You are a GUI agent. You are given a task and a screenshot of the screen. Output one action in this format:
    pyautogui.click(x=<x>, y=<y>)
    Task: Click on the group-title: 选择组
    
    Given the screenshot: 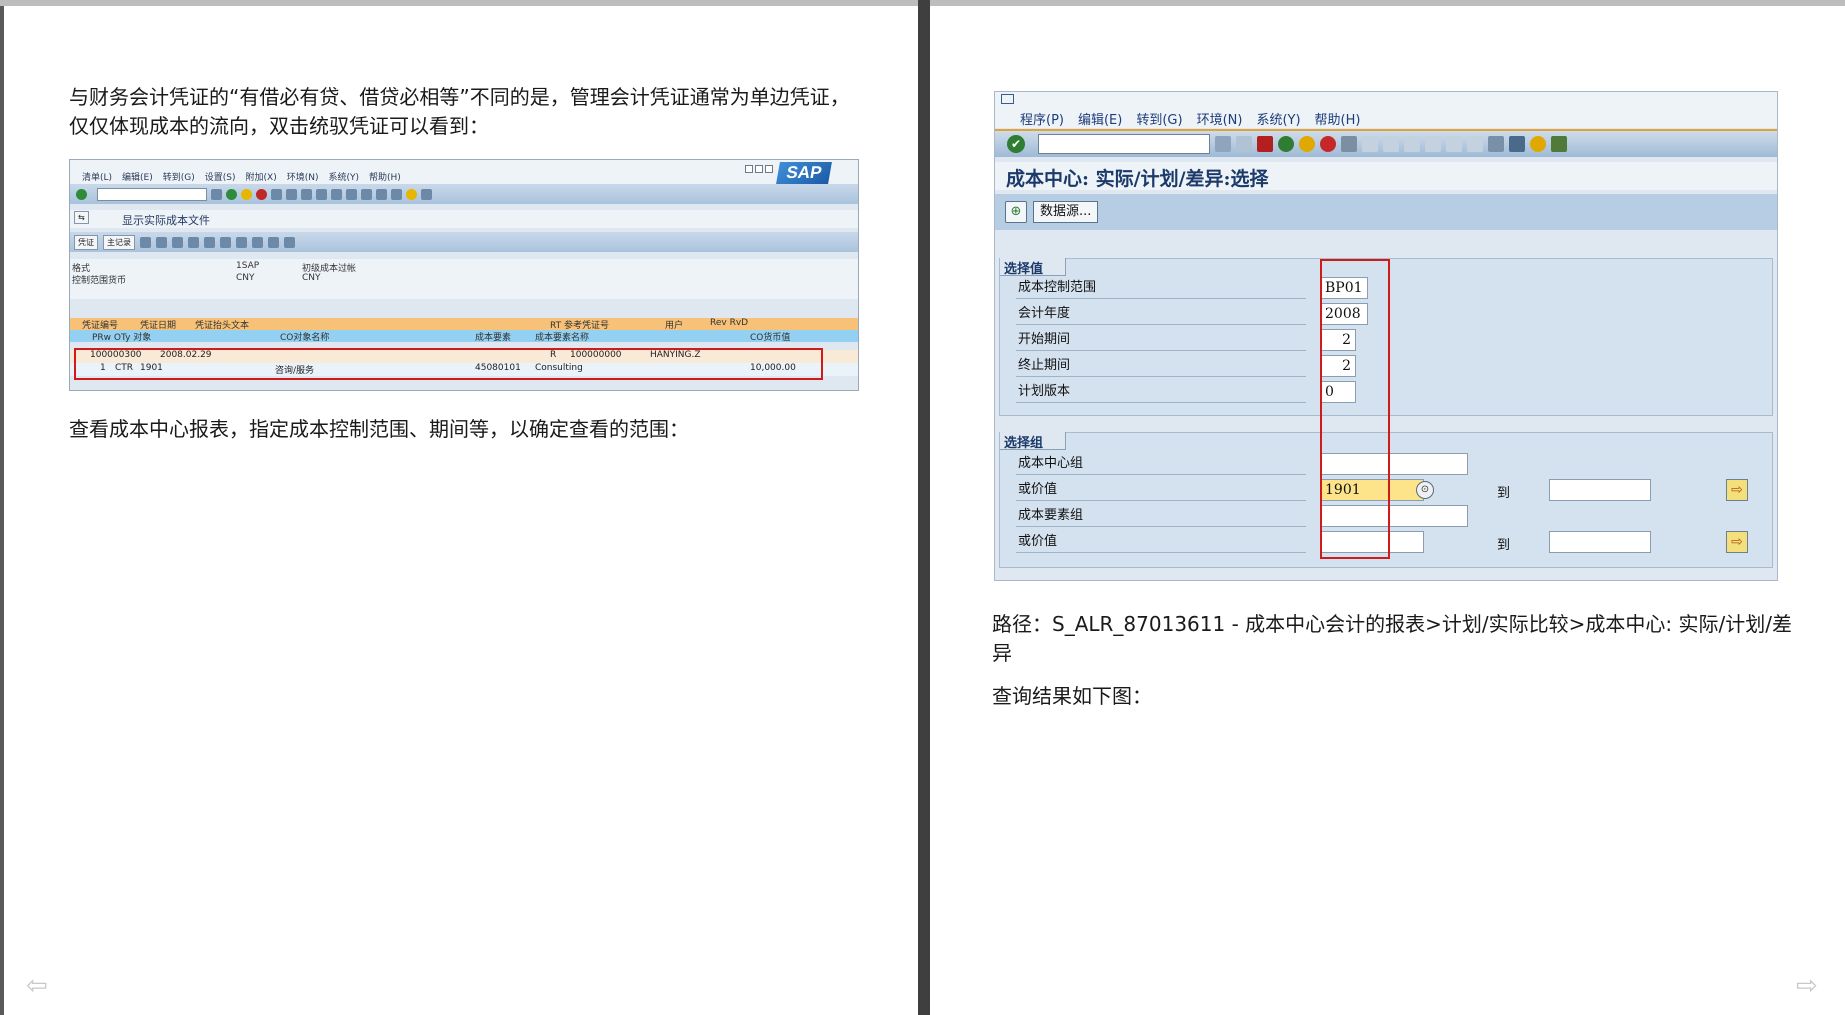 What is the action you would take?
    pyautogui.click(x=1033, y=441)
    